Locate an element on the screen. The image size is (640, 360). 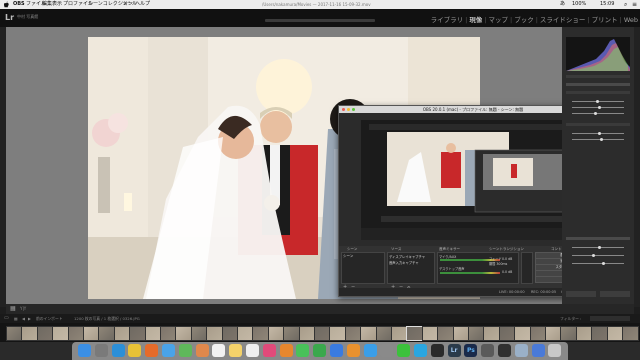
preview-capture-image is located at coordinates (473, 180).